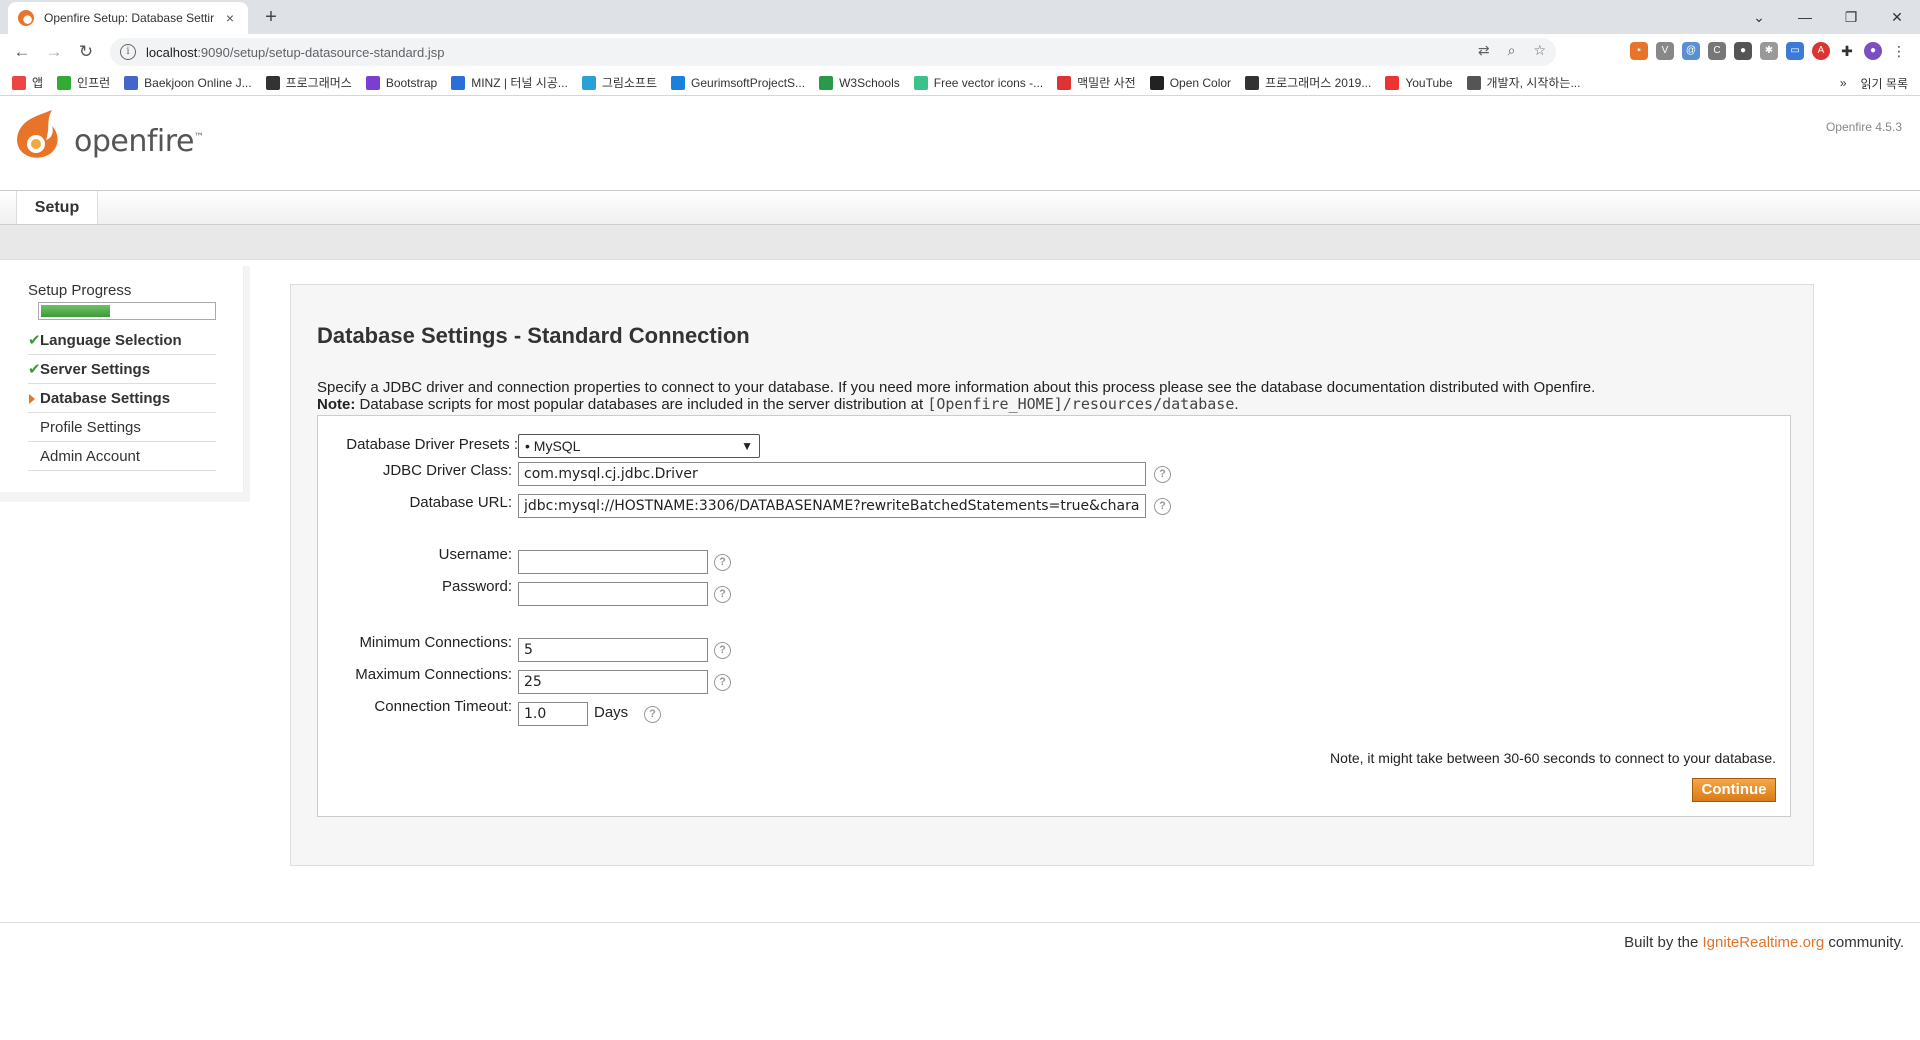 The image size is (1920, 1040). I want to click on continue-button: Continue, so click(1734, 790).